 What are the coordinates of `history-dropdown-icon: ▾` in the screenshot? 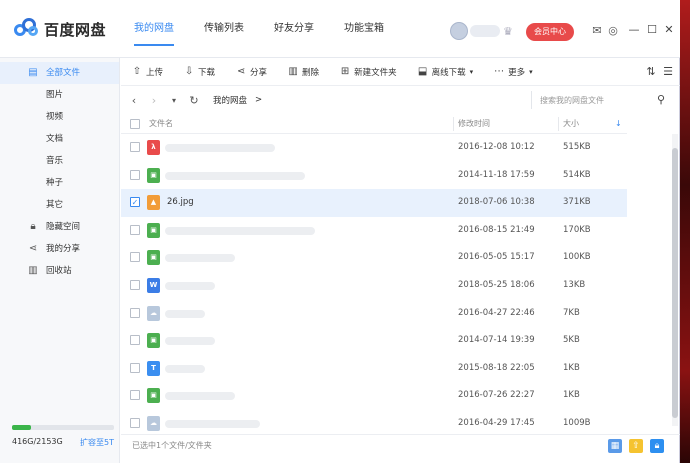 It's located at (174, 100).